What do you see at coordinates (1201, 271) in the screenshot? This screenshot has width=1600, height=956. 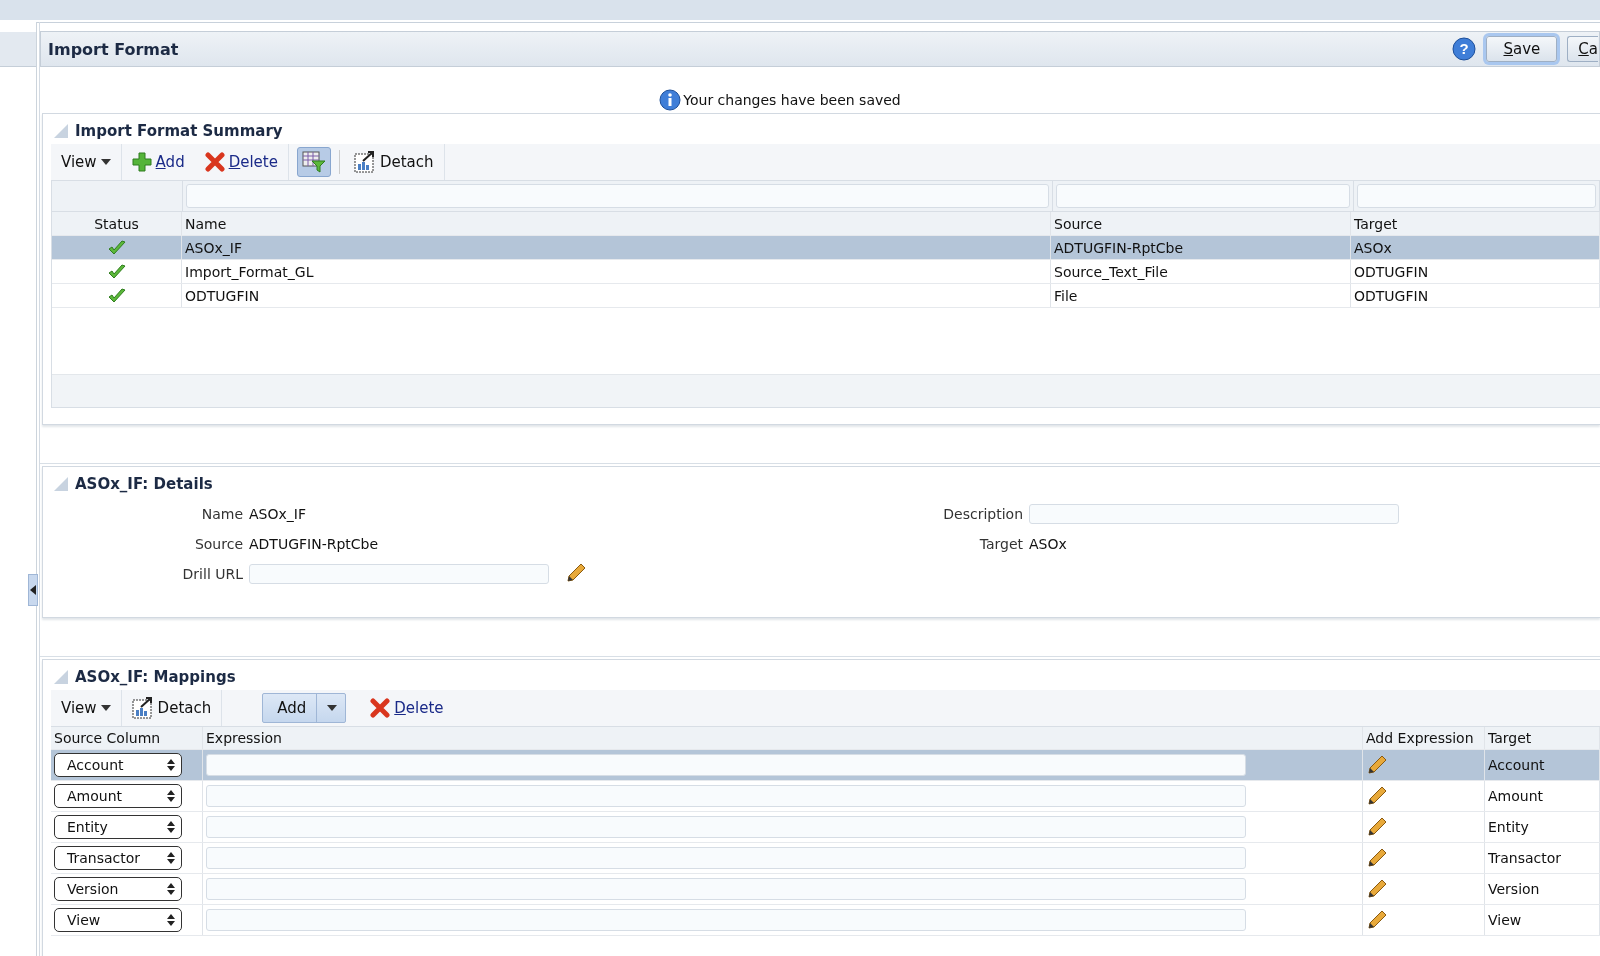 I see `table-cell: Source_Text_File` at bounding box center [1201, 271].